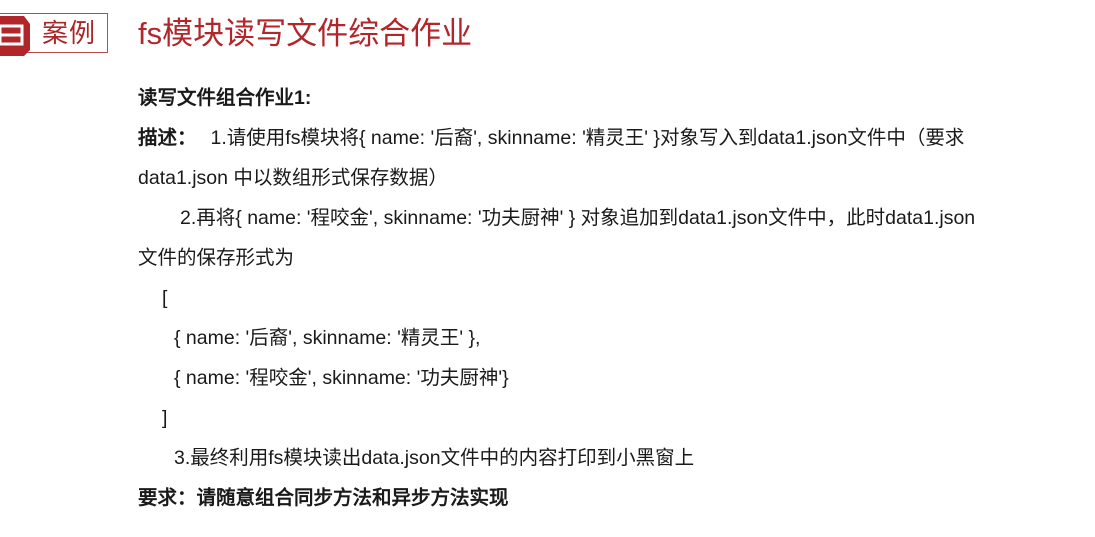 Image resolution: width=1095 pixels, height=537 pixels. Describe the element at coordinates (165, 298) in the screenshot. I see `code-open-bracket: [` at that location.